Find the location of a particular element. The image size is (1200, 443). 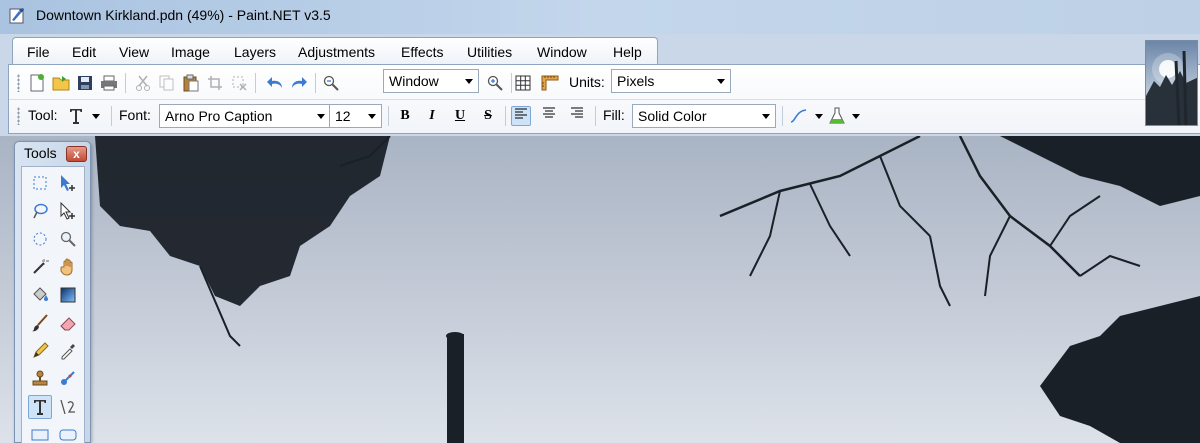

text-tool is located at coordinates (40, 407).